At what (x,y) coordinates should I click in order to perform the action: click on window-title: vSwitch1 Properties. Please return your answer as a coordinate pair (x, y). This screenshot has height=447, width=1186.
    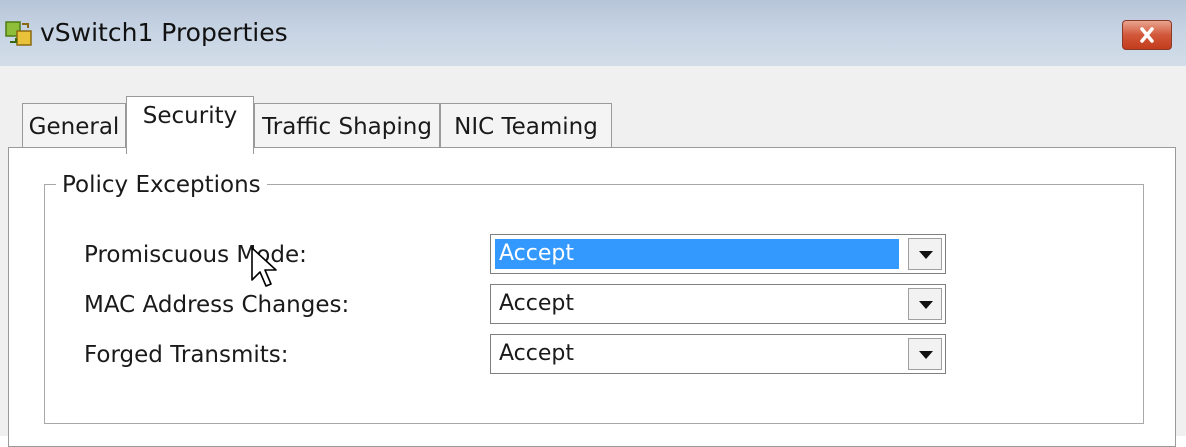
    Looking at the image, I should click on (164, 32).